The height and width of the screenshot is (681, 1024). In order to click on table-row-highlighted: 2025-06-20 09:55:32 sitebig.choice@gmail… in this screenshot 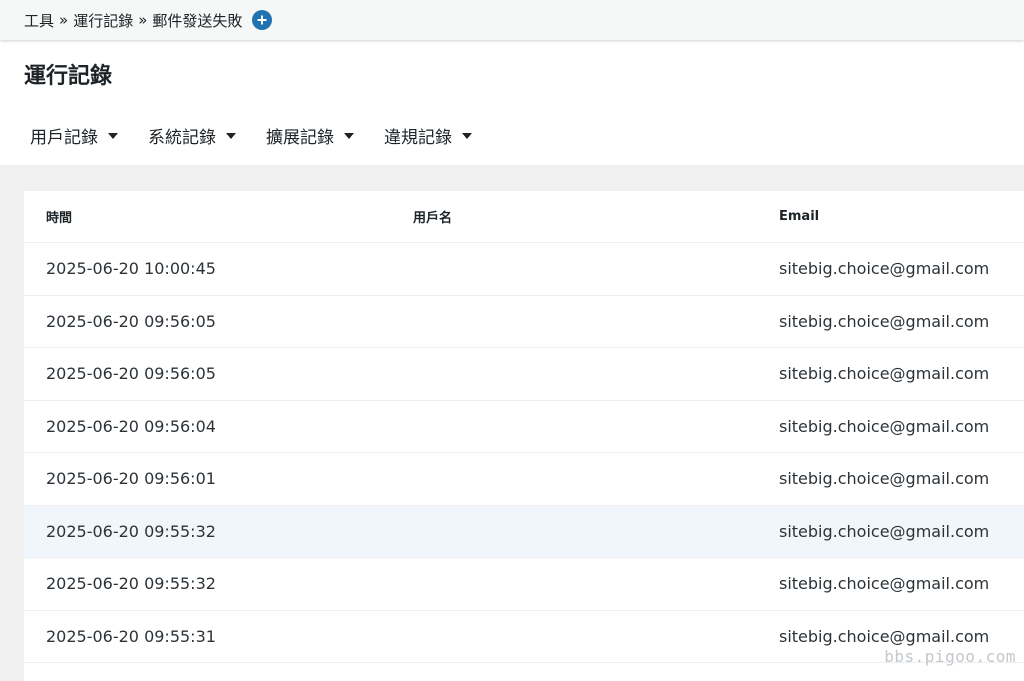, I will do `click(524, 532)`.